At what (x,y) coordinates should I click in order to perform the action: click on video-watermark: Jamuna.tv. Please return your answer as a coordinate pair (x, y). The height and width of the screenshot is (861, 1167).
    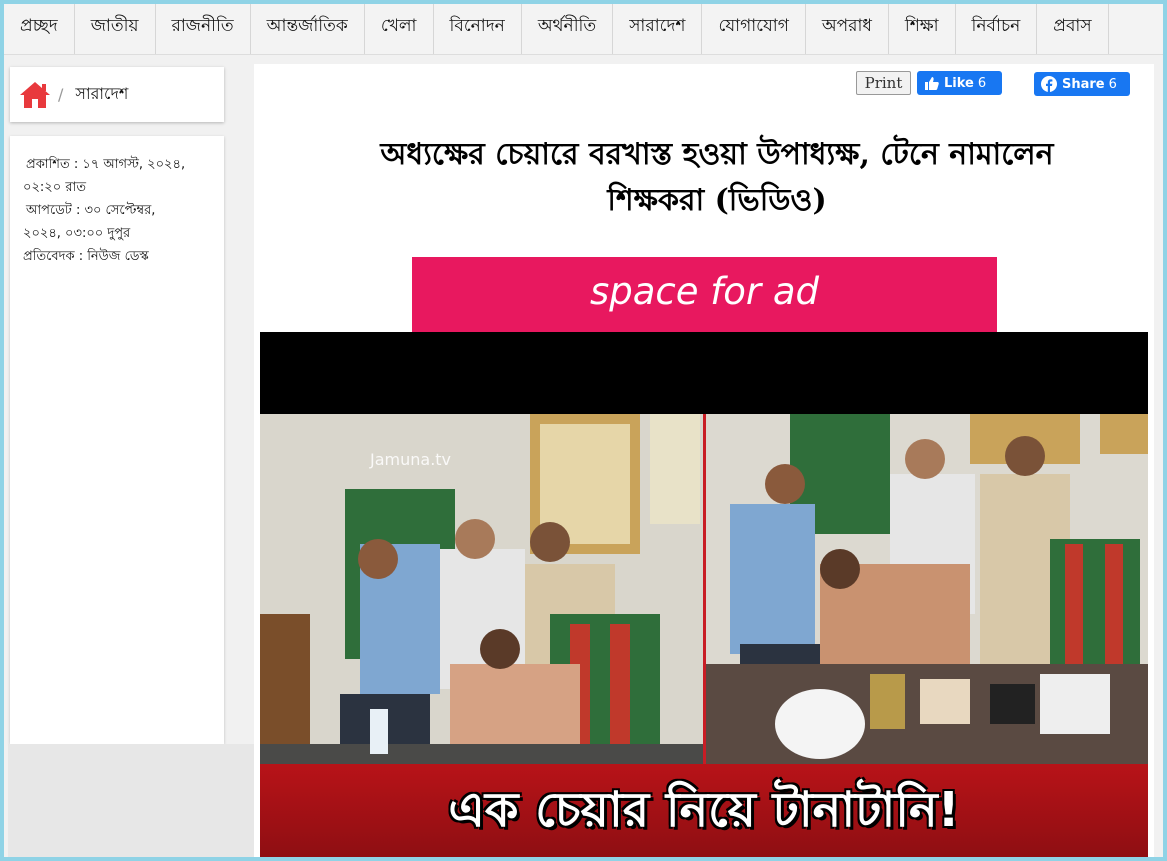
    Looking at the image, I should click on (411, 459).